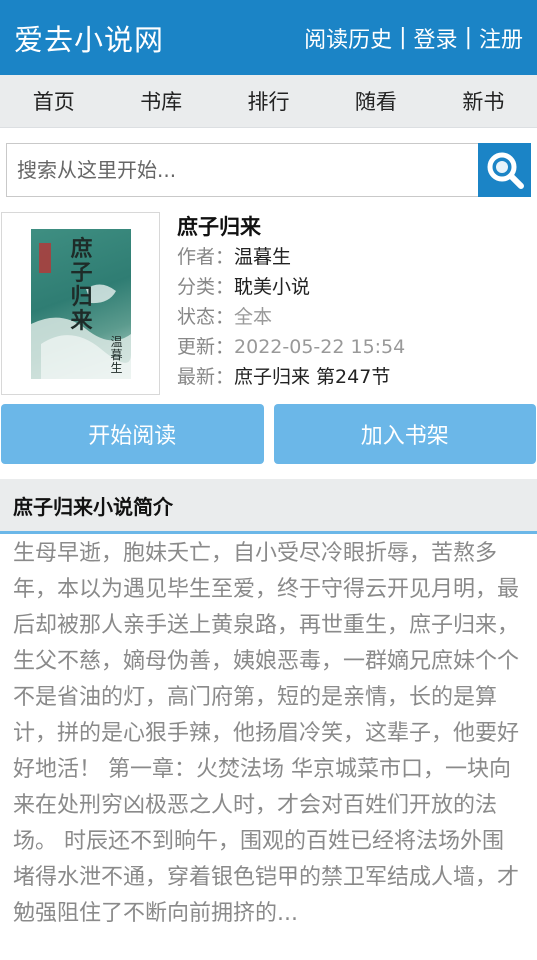 The image size is (537, 960). What do you see at coordinates (268, 37) in the screenshot?
I see `site-header: 爱去小说网 阅读历史 | 登录 | 注册` at bounding box center [268, 37].